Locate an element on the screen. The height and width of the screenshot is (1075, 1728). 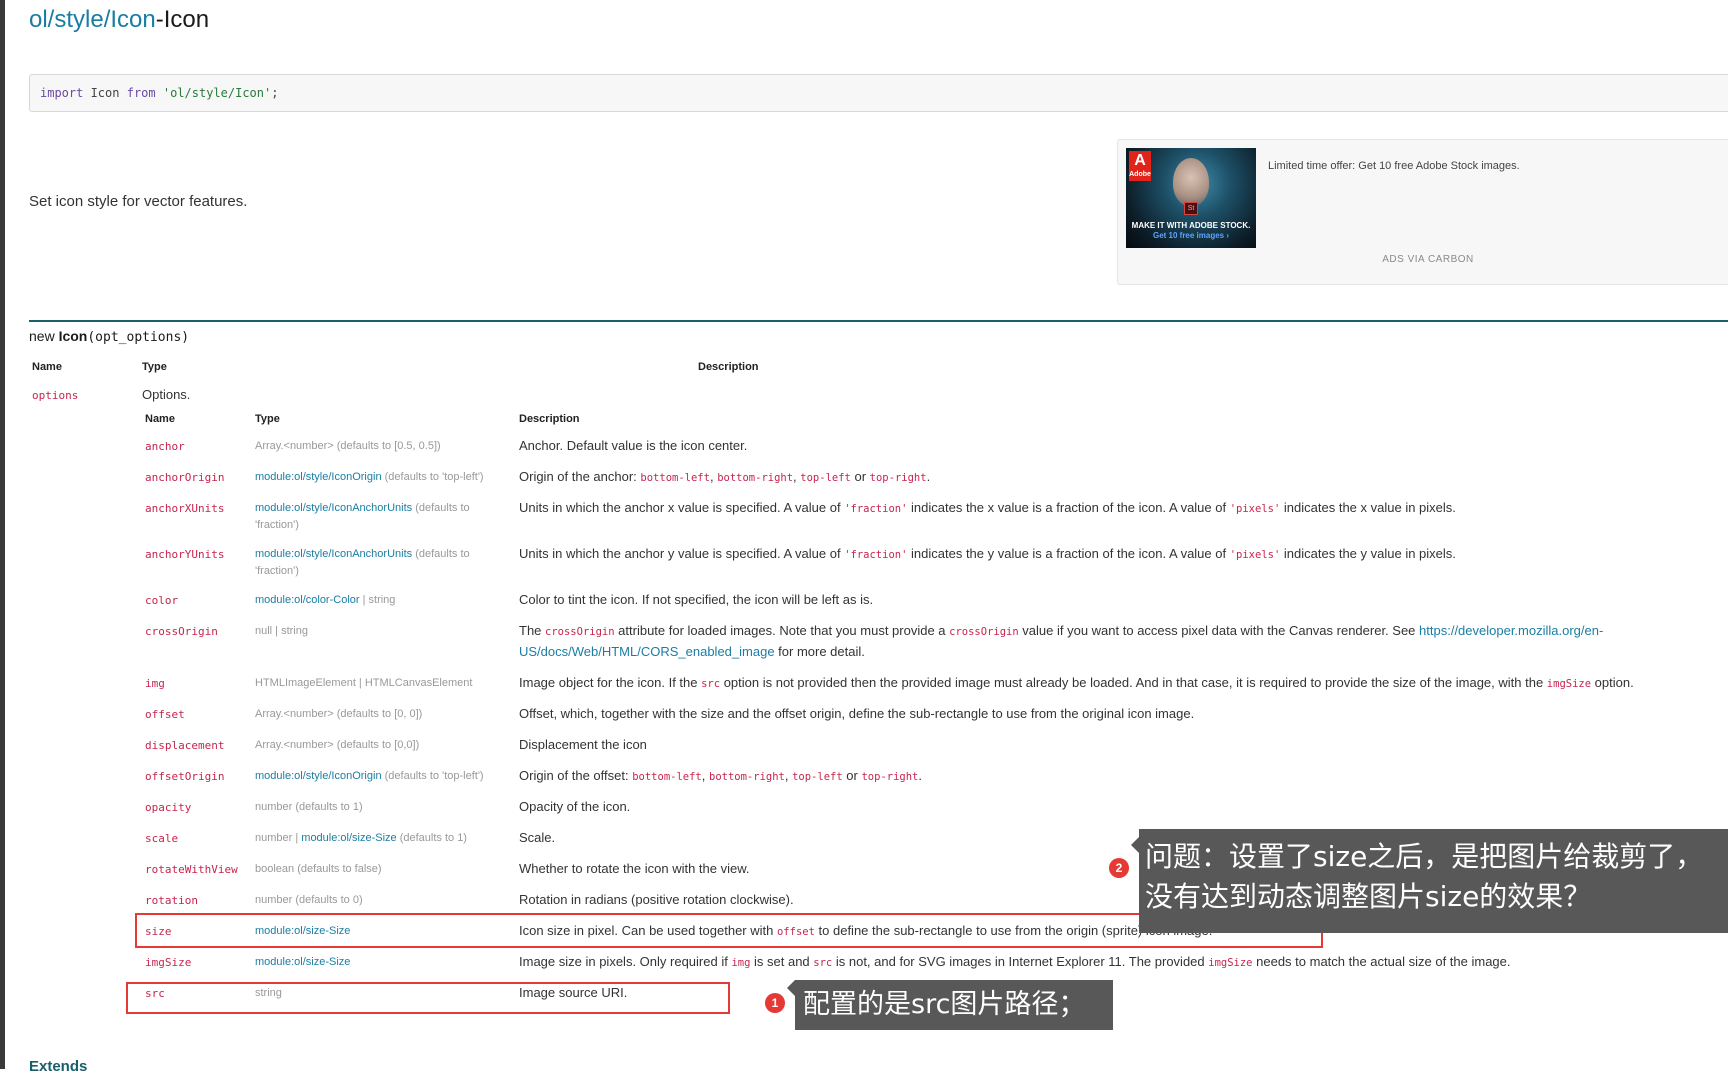
inner-header-type: Type is located at coordinates (267, 419).